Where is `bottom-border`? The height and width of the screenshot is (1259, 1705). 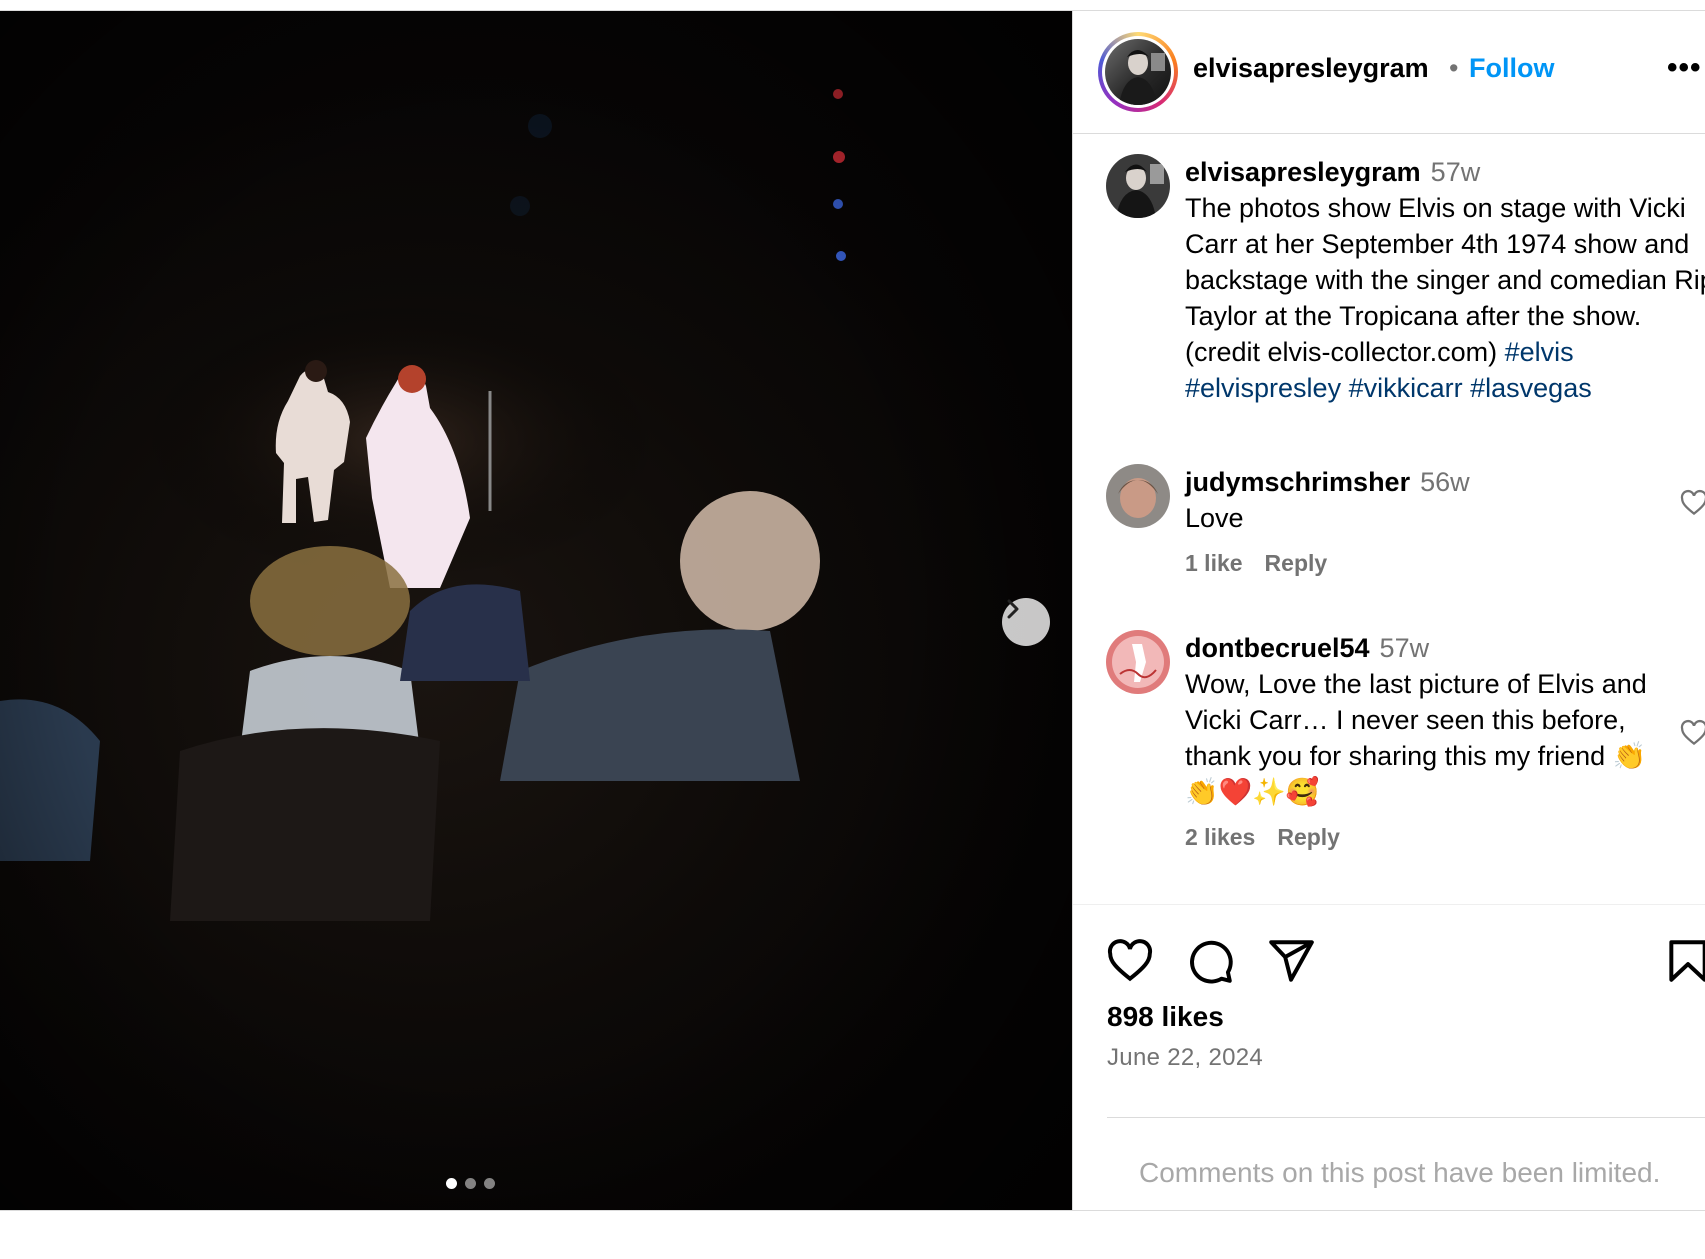 bottom-border is located at coordinates (852, 1210).